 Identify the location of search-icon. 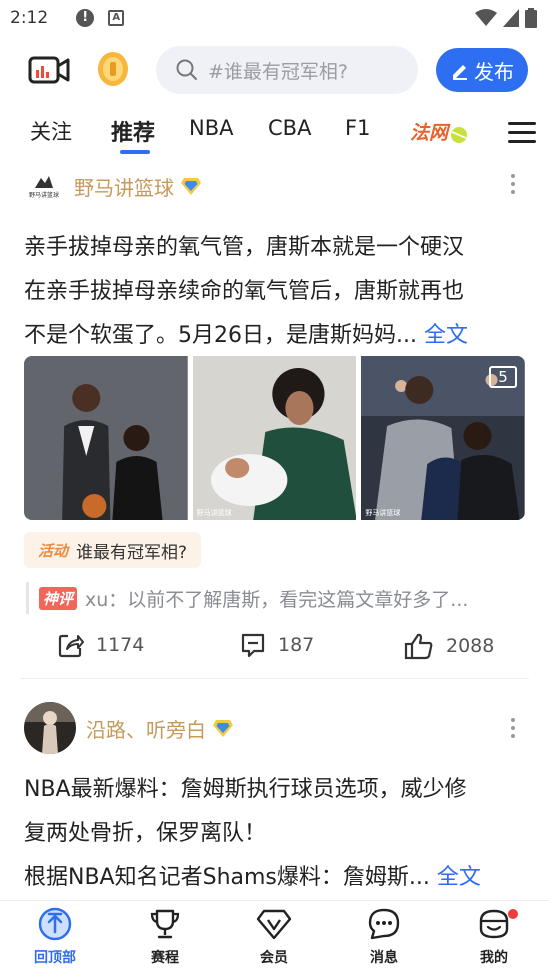
(186, 69).